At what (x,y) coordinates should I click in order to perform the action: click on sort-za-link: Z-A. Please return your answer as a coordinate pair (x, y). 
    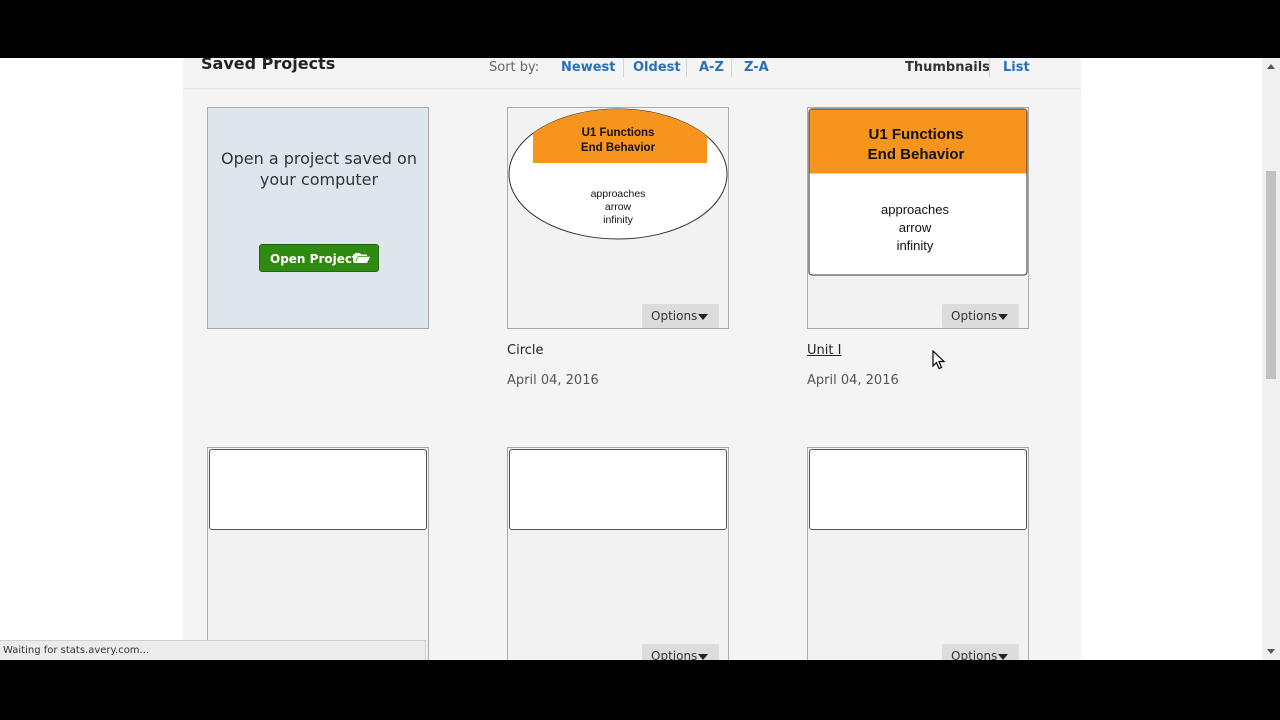
    Looking at the image, I should click on (756, 67).